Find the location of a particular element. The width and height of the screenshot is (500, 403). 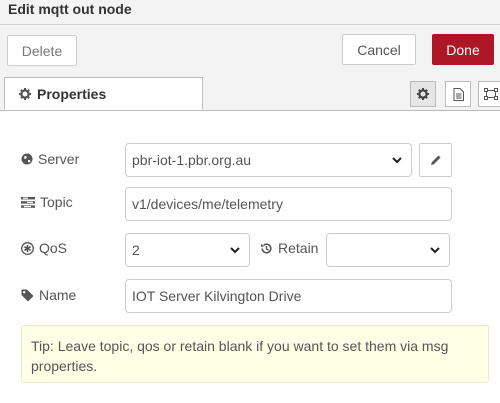

name-input: IOT Server Kilvington Drive is located at coordinates (288, 296).